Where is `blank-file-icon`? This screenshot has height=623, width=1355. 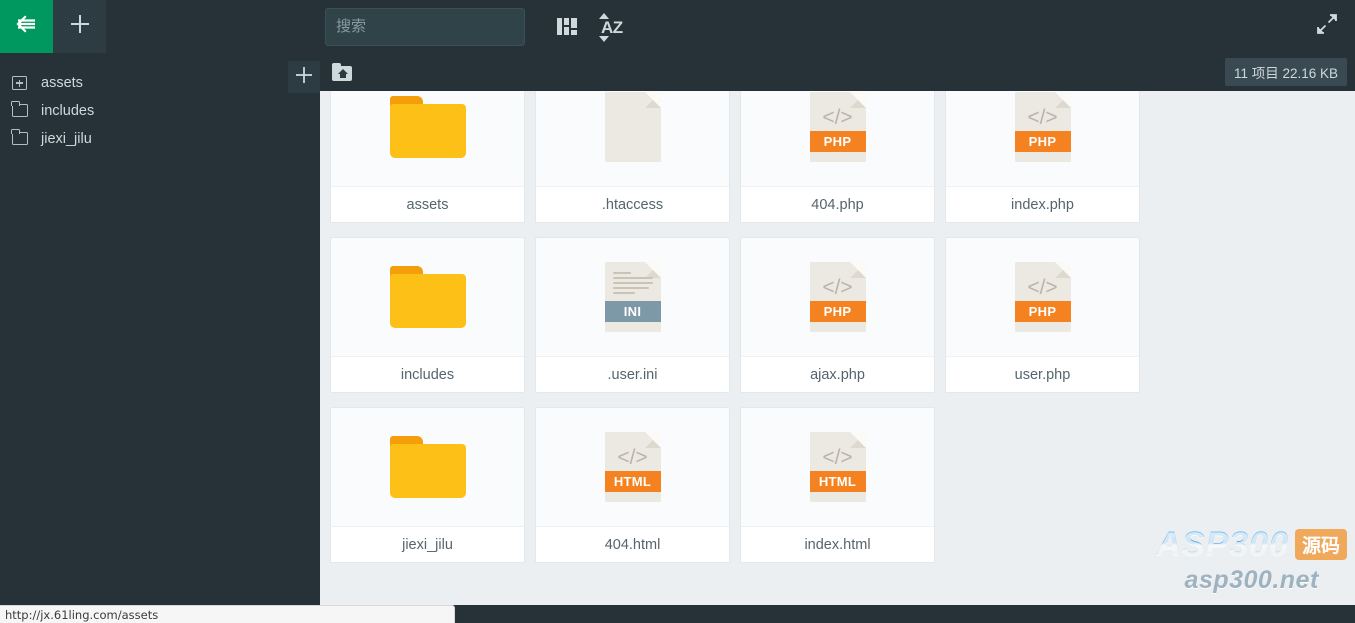
blank-file-icon is located at coordinates (632, 127).